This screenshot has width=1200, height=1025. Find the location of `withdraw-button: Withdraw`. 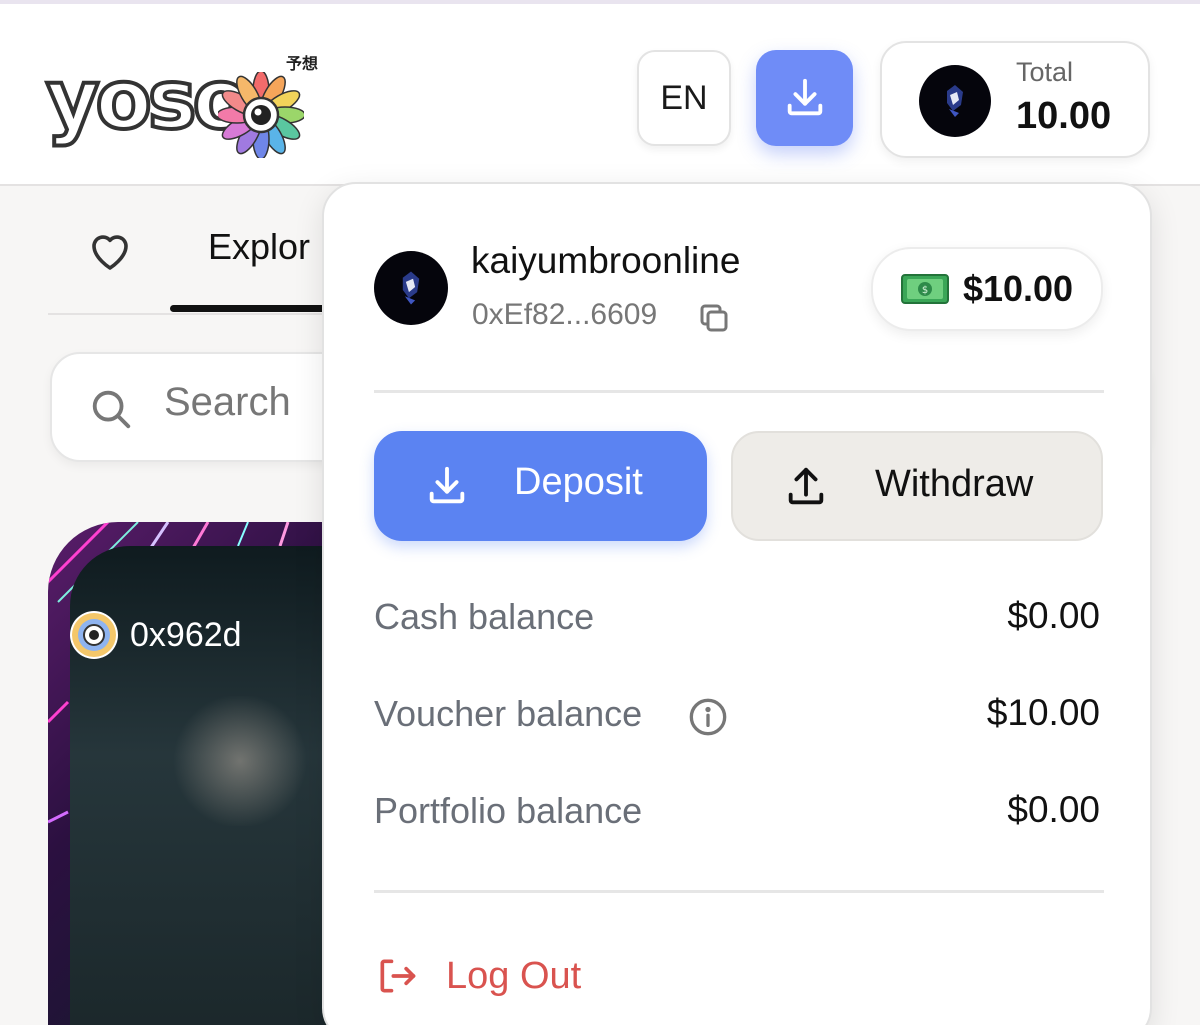

withdraw-button: Withdraw is located at coordinates (917, 486).